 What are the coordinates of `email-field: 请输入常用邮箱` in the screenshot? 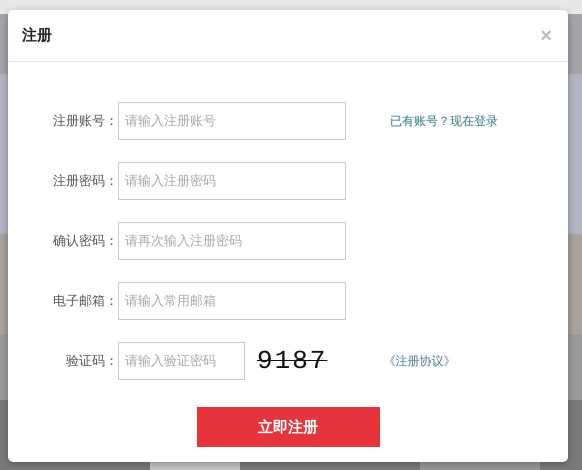 It's located at (232, 301).